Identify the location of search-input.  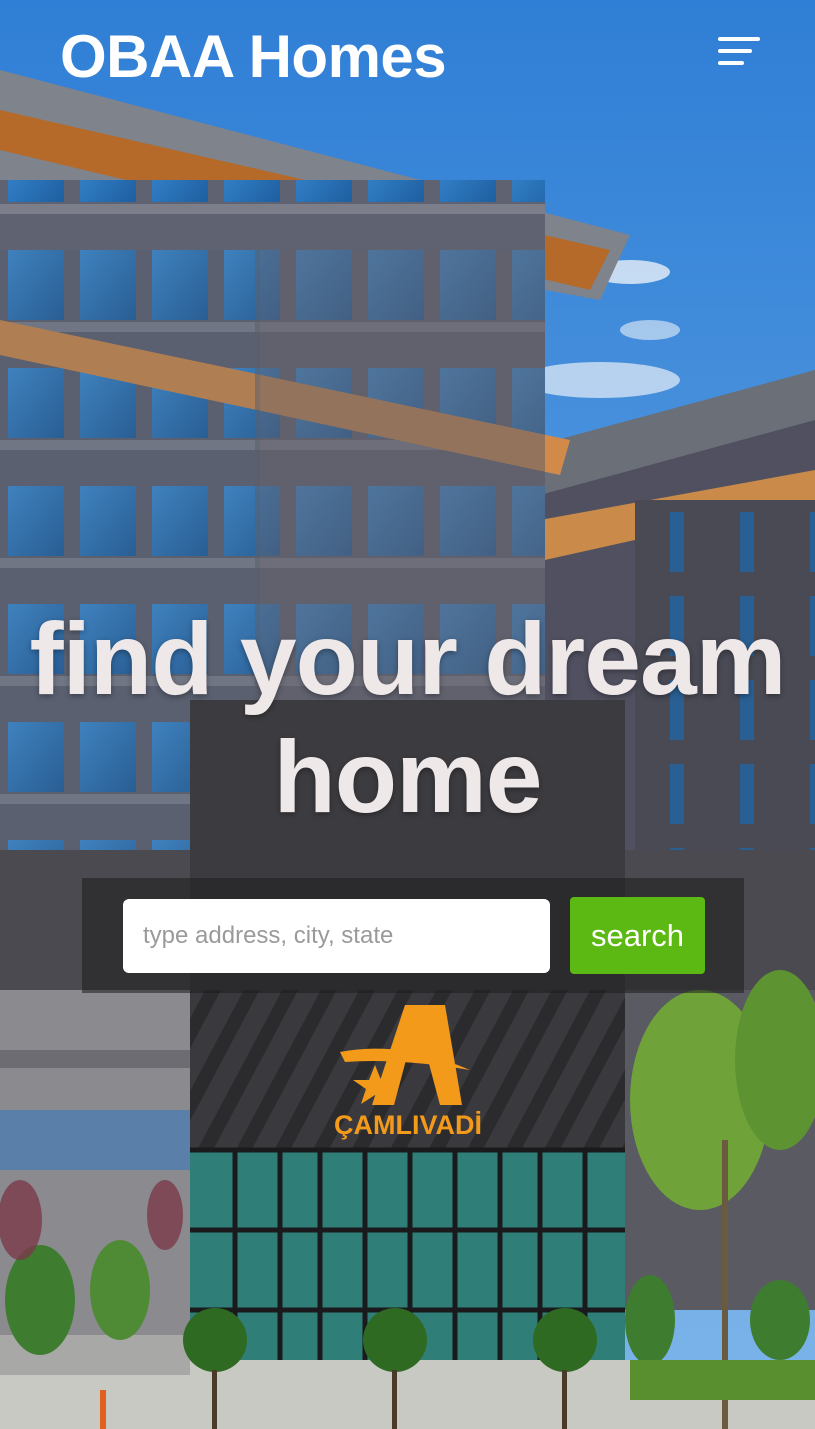
(336, 936).